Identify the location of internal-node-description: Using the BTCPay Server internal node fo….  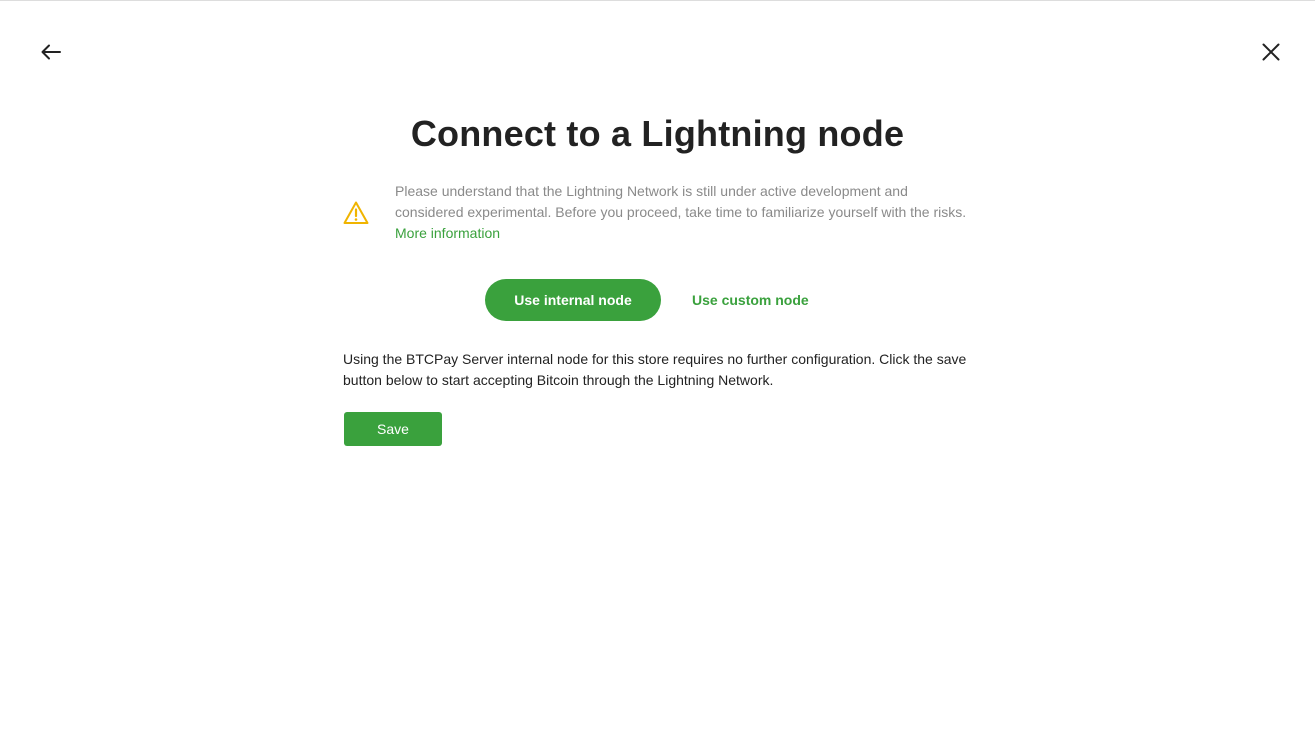
(655, 369).